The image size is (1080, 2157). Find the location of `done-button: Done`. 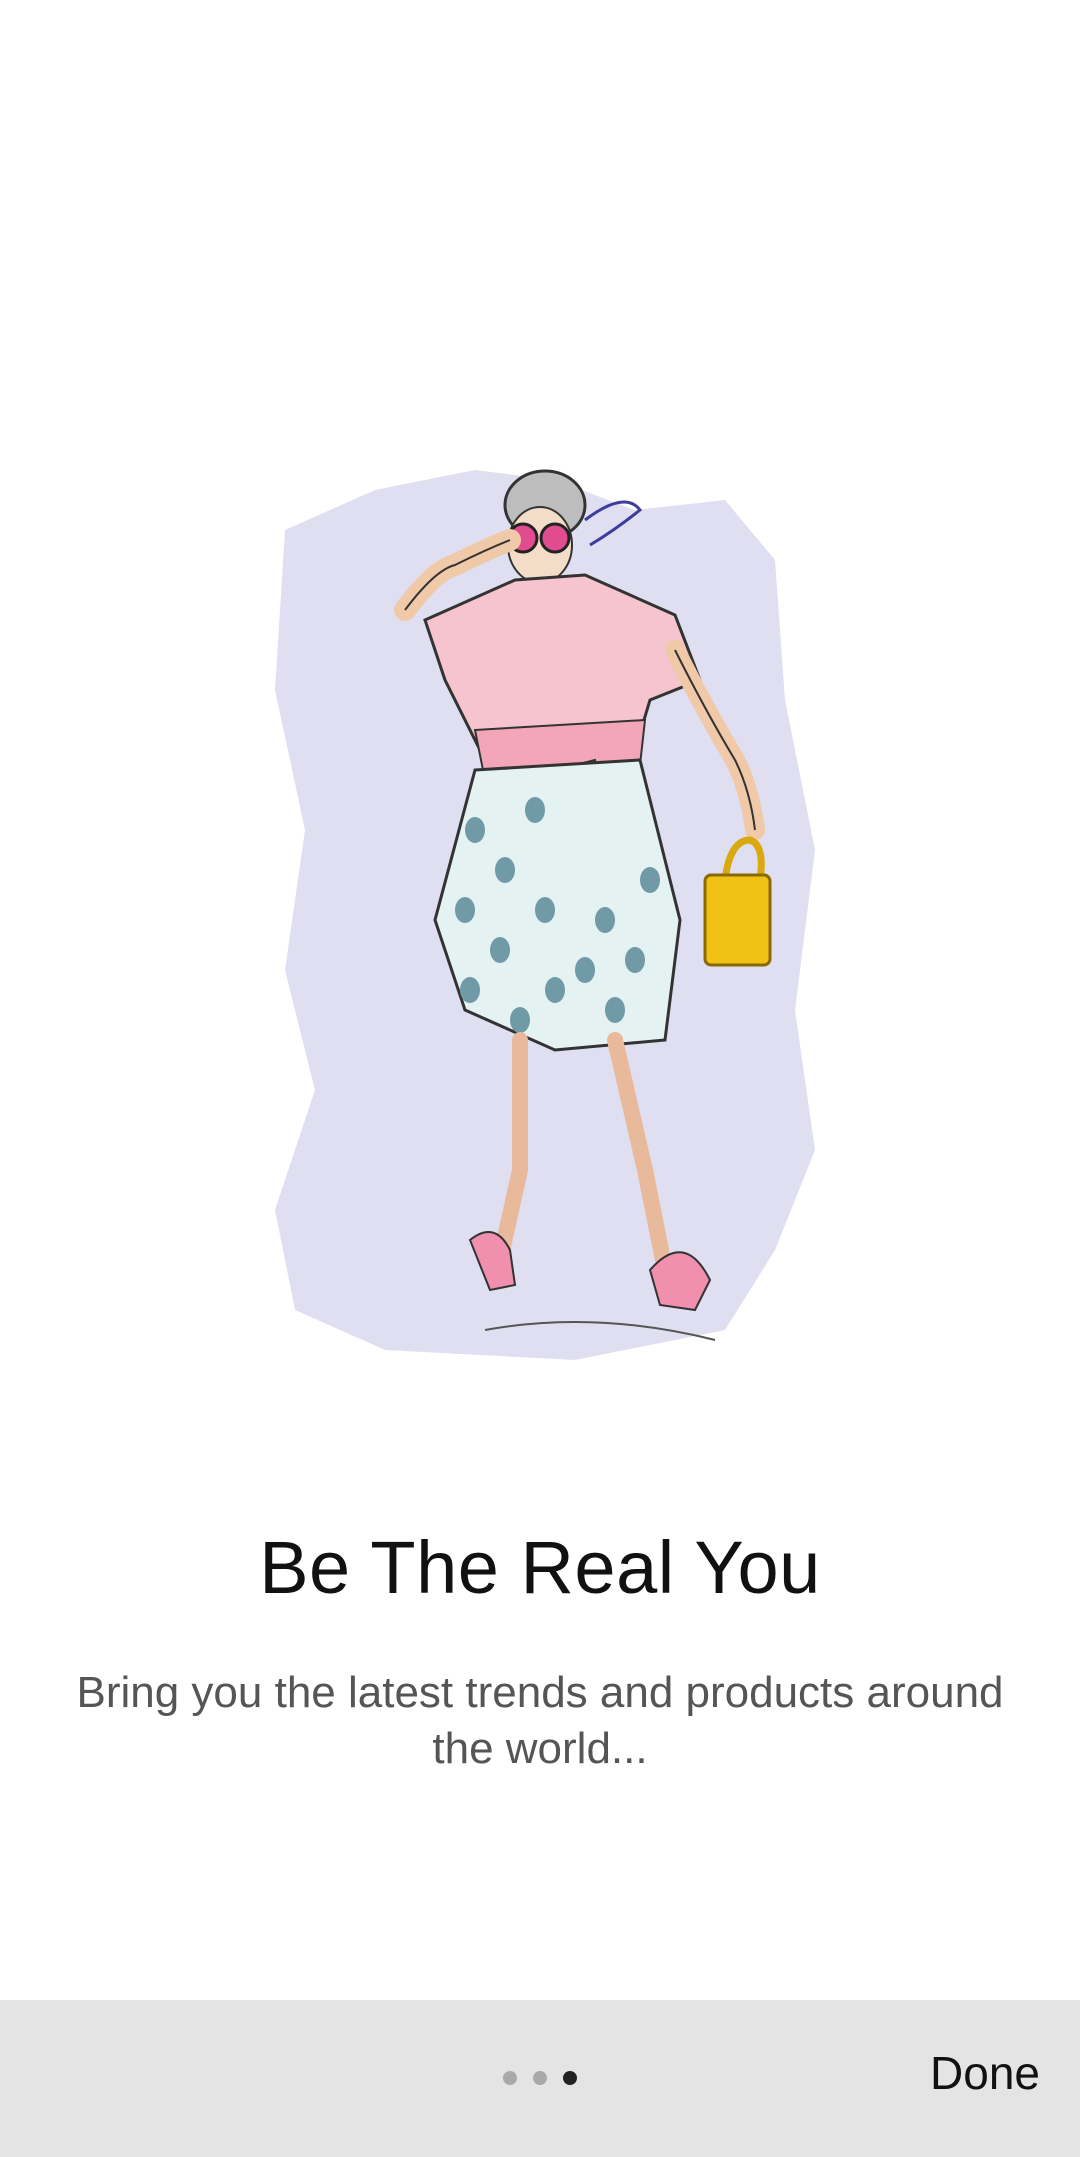

done-button: Done is located at coordinates (985, 2073).